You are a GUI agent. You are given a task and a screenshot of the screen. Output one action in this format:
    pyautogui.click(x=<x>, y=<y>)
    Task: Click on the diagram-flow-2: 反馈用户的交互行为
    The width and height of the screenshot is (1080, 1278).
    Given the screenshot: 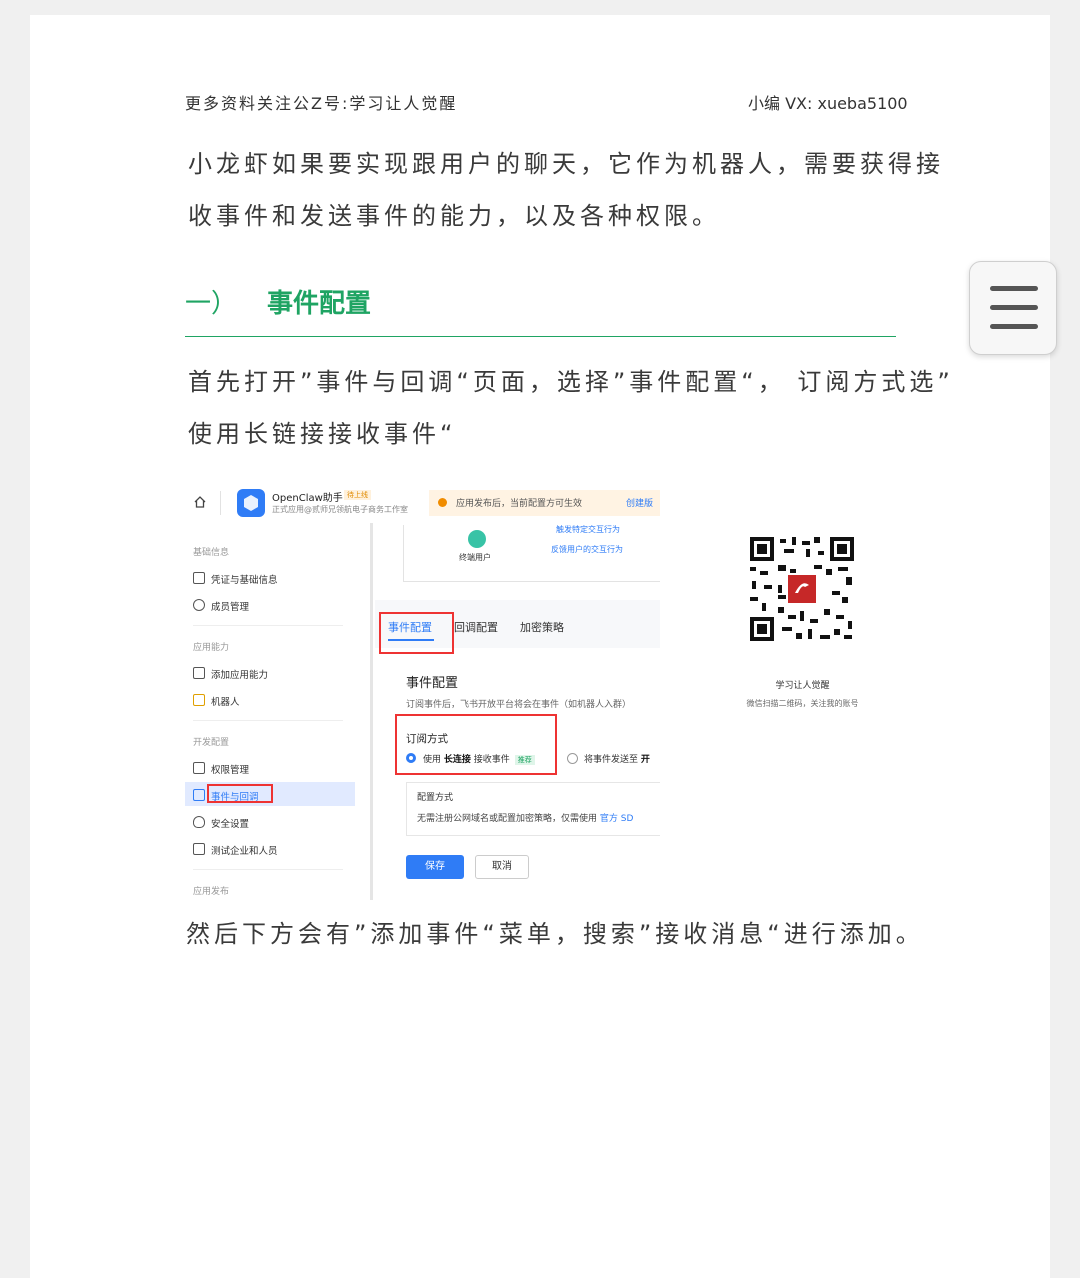 What is the action you would take?
    pyautogui.click(x=587, y=549)
    